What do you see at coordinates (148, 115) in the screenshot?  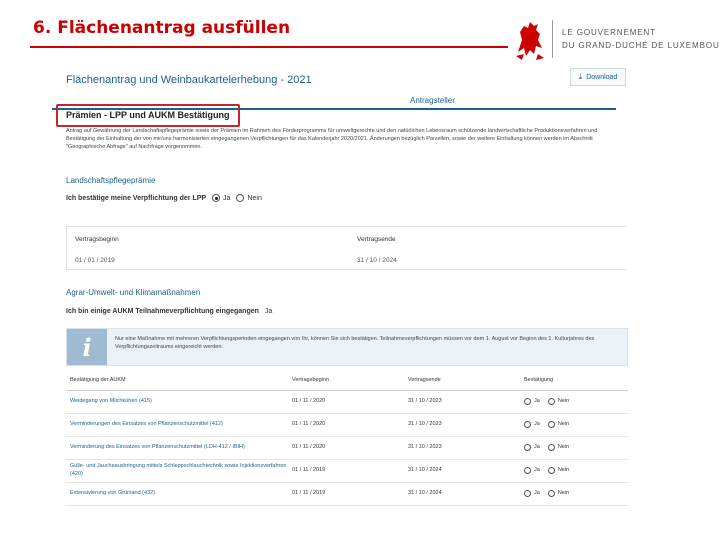 I see `highlight-box` at bounding box center [148, 115].